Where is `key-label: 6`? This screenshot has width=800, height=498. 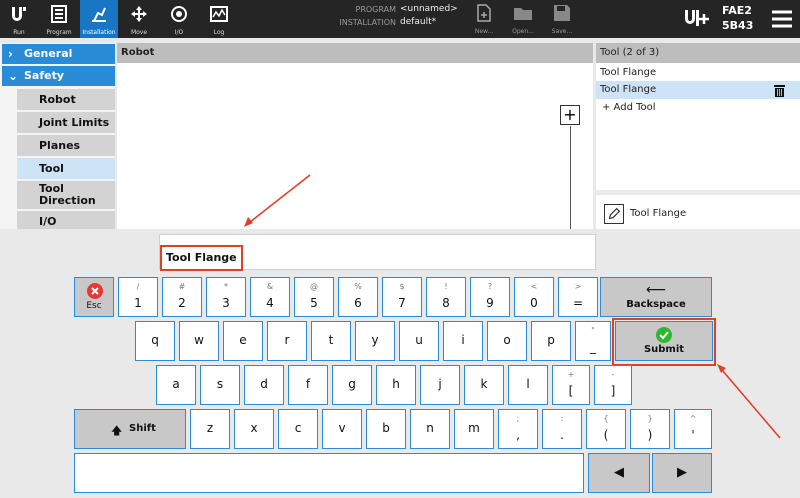
key-label: 6 is located at coordinates (358, 303).